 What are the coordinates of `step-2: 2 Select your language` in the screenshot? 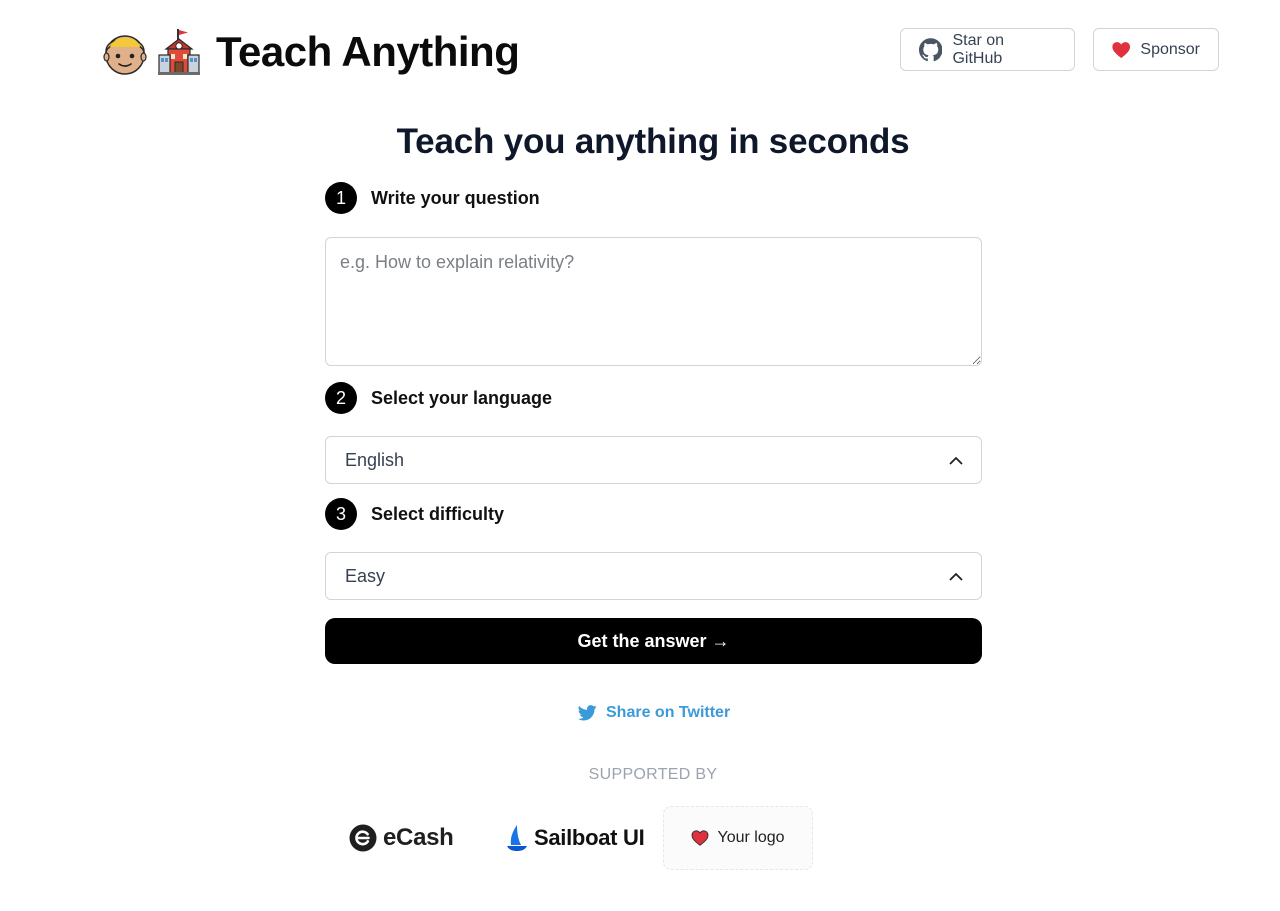 It's located at (438, 398).